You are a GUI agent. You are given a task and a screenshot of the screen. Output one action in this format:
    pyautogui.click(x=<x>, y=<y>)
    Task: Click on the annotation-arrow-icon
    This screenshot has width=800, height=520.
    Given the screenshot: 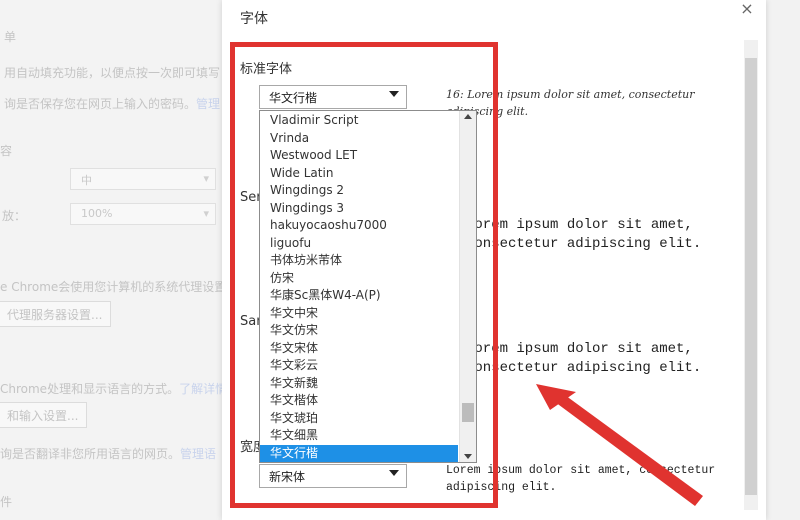 What is the action you would take?
    pyautogui.click(x=619, y=445)
    